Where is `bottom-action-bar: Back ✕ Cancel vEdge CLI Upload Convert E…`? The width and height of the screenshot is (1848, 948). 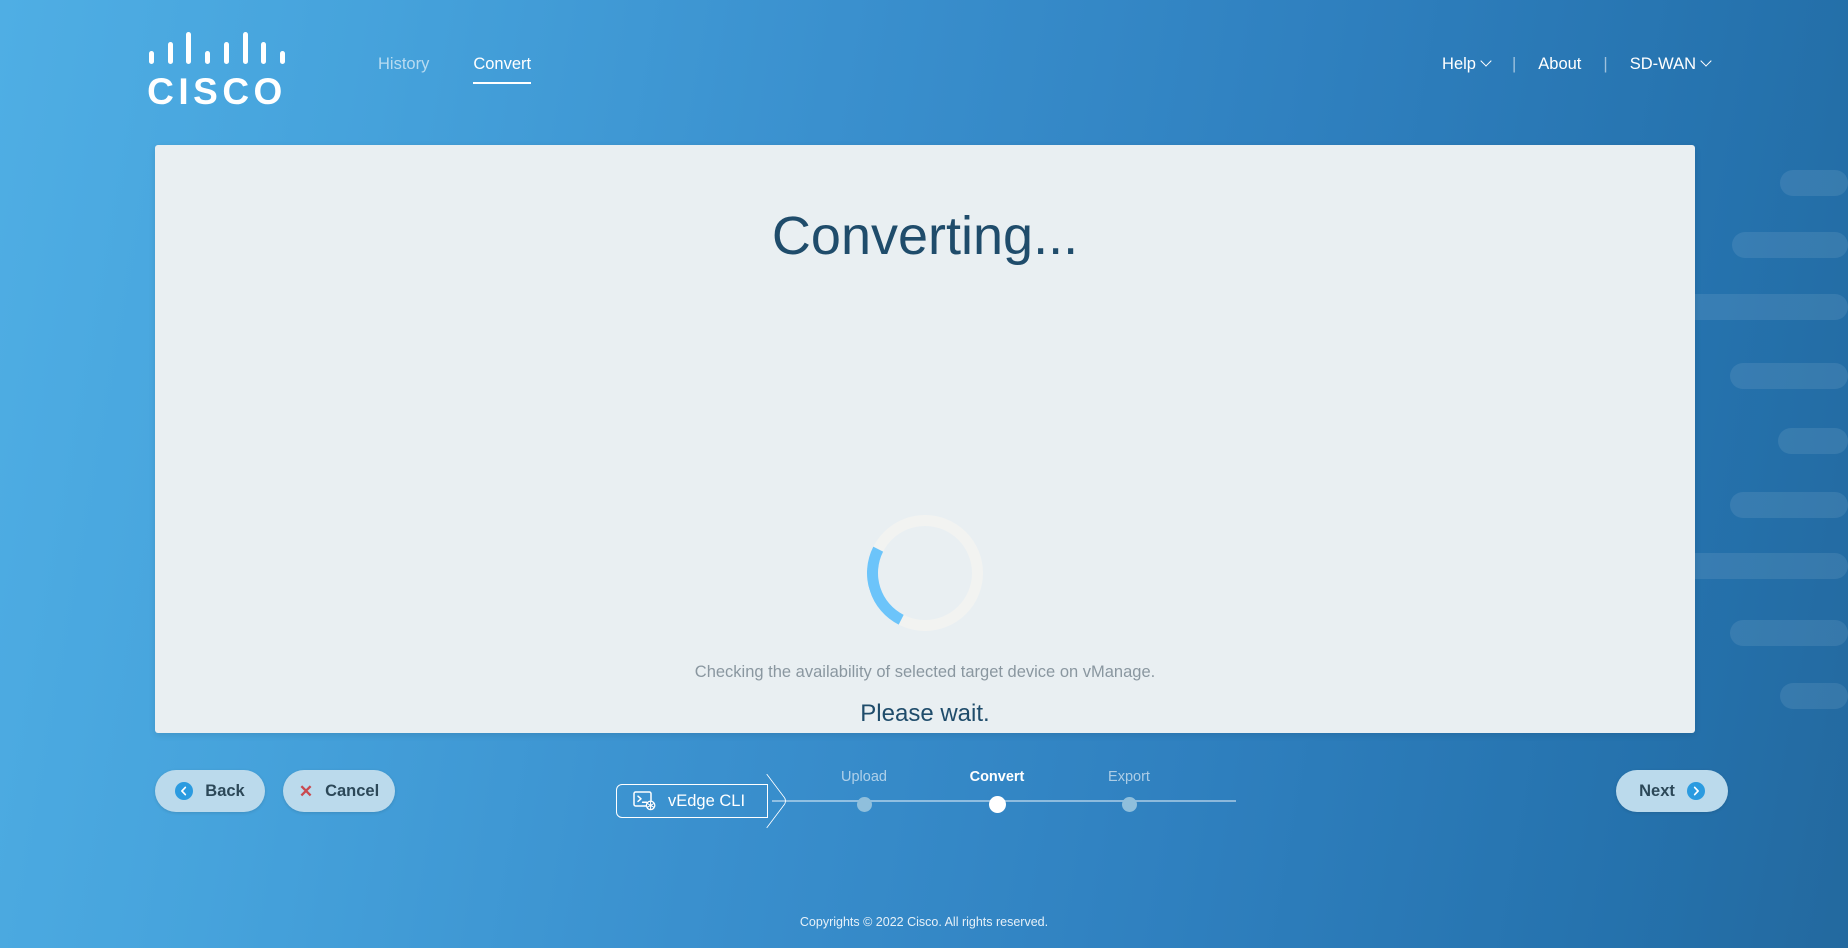 bottom-action-bar: Back ✕ Cancel vEdge CLI Upload Convert E… is located at coordinates (924, 800).